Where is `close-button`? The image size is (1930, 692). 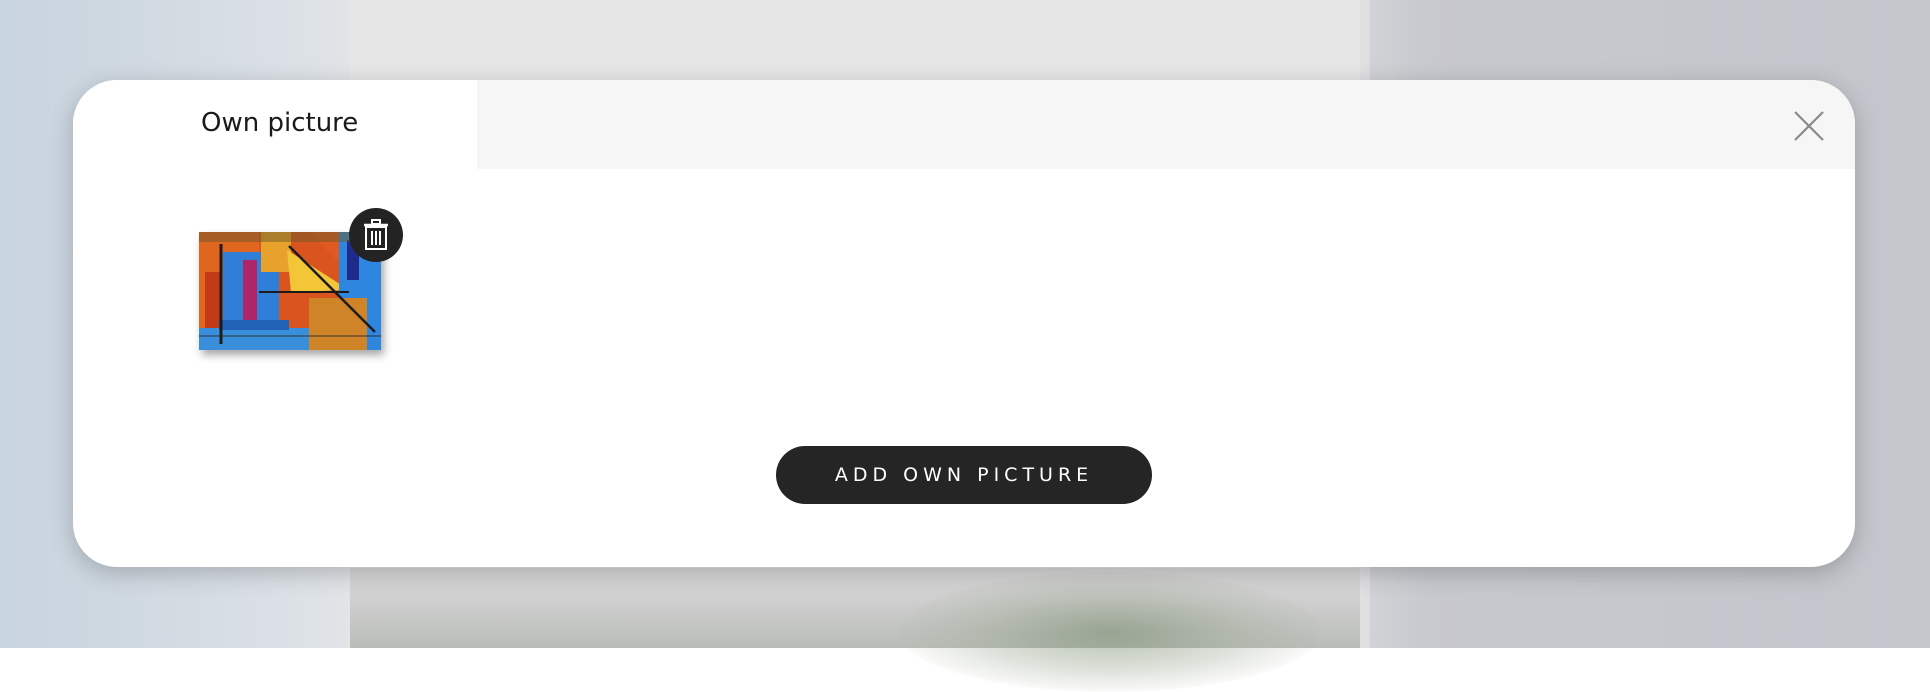 close-button is located at coordinates (1809, 126).